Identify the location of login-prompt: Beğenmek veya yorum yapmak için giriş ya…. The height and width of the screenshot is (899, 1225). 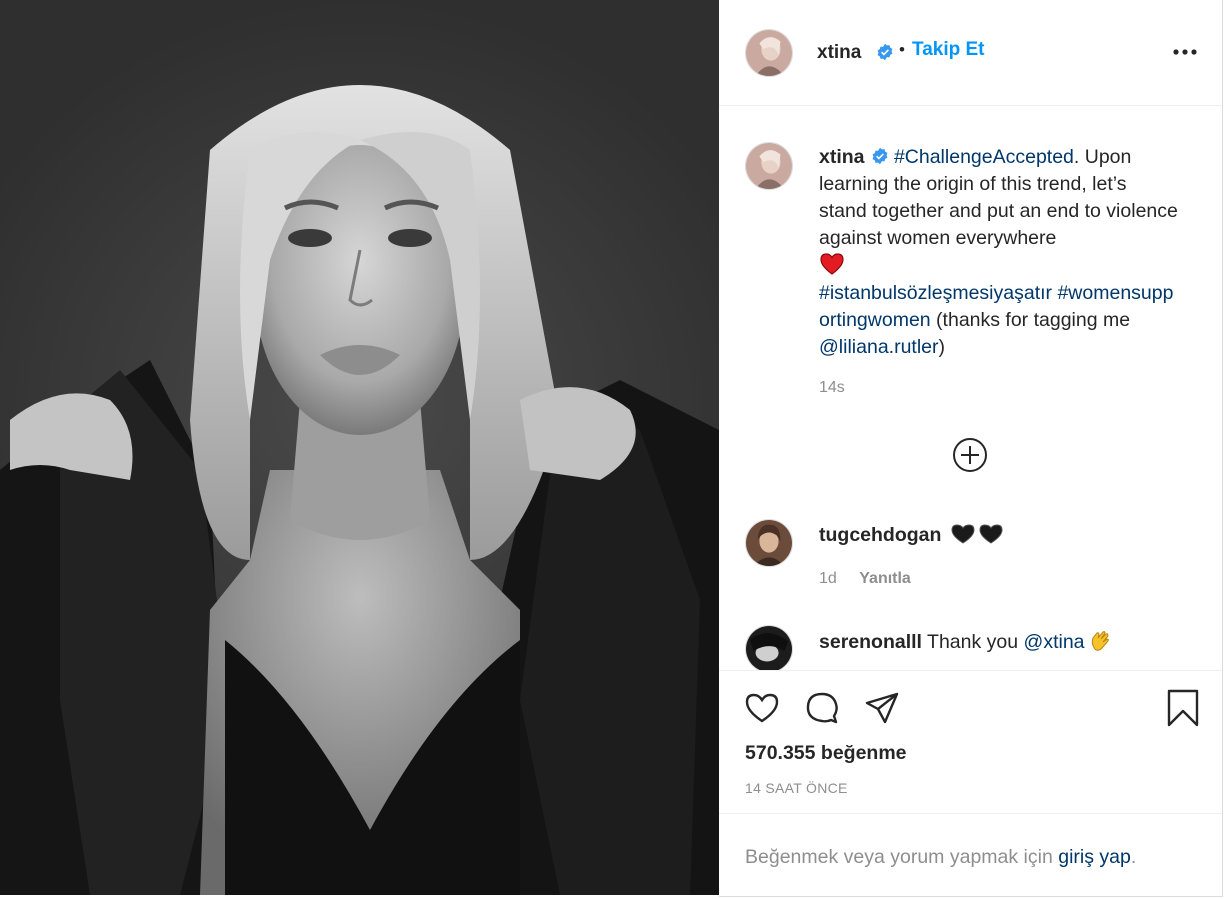
(970, 855).